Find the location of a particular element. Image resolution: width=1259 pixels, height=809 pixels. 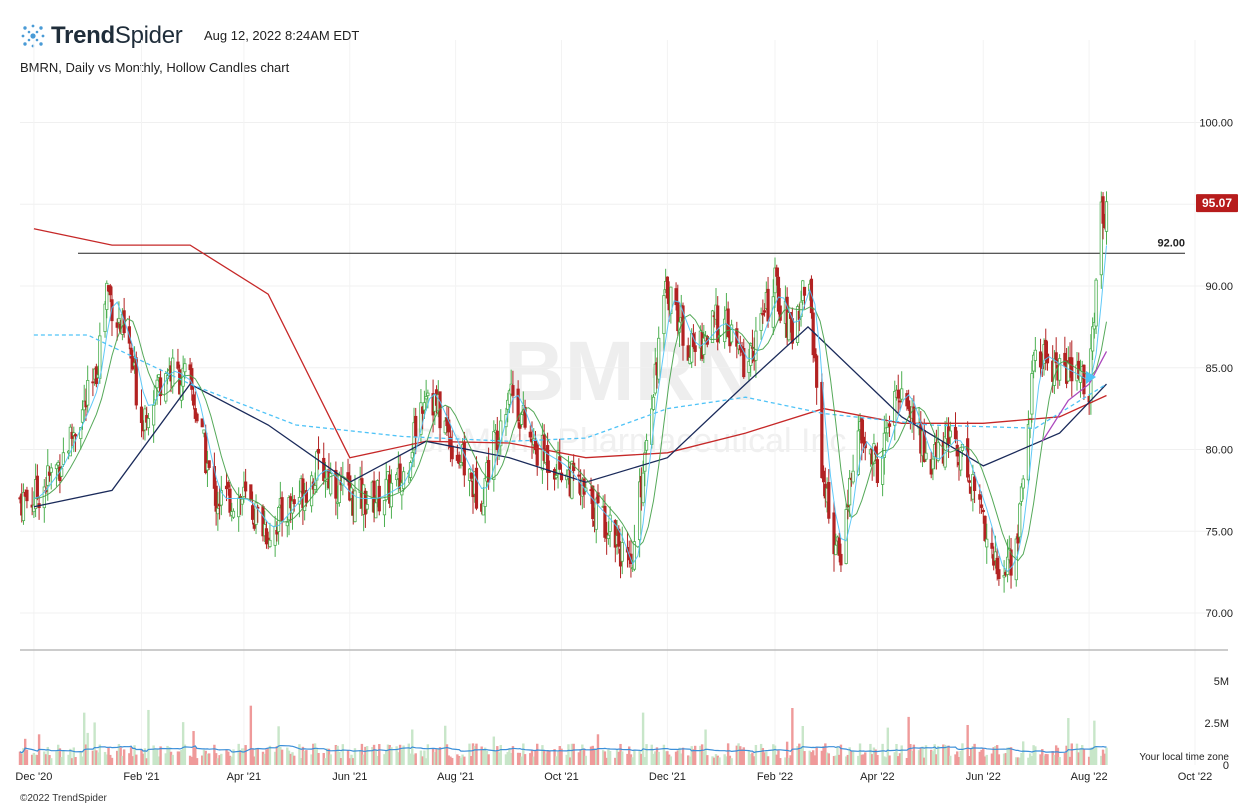

price-tick: 90.00 is located at coordinates (1219, 287).